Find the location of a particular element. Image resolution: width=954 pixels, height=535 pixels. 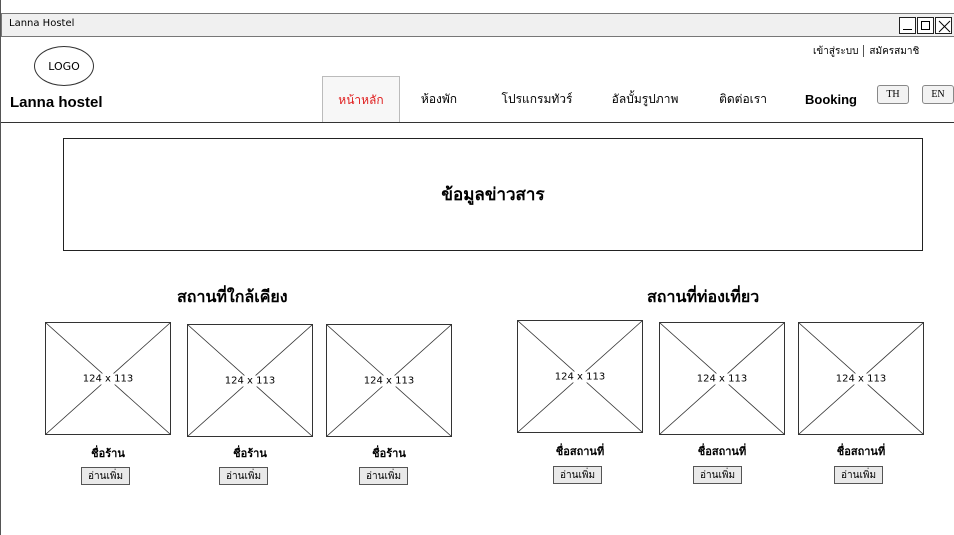

nav-photo-album: อัลบั้มรูปภาพ is located at coordinates (645, 99).